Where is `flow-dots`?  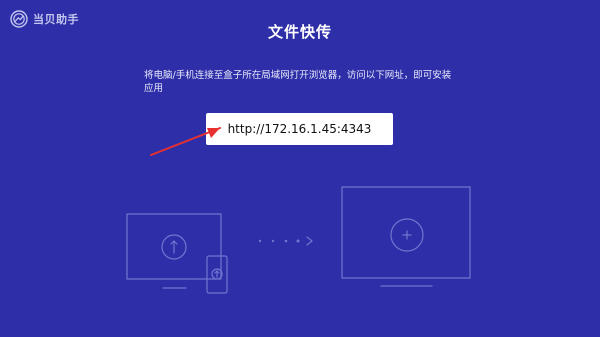 flow-dots is located at coordinates (279, 241).